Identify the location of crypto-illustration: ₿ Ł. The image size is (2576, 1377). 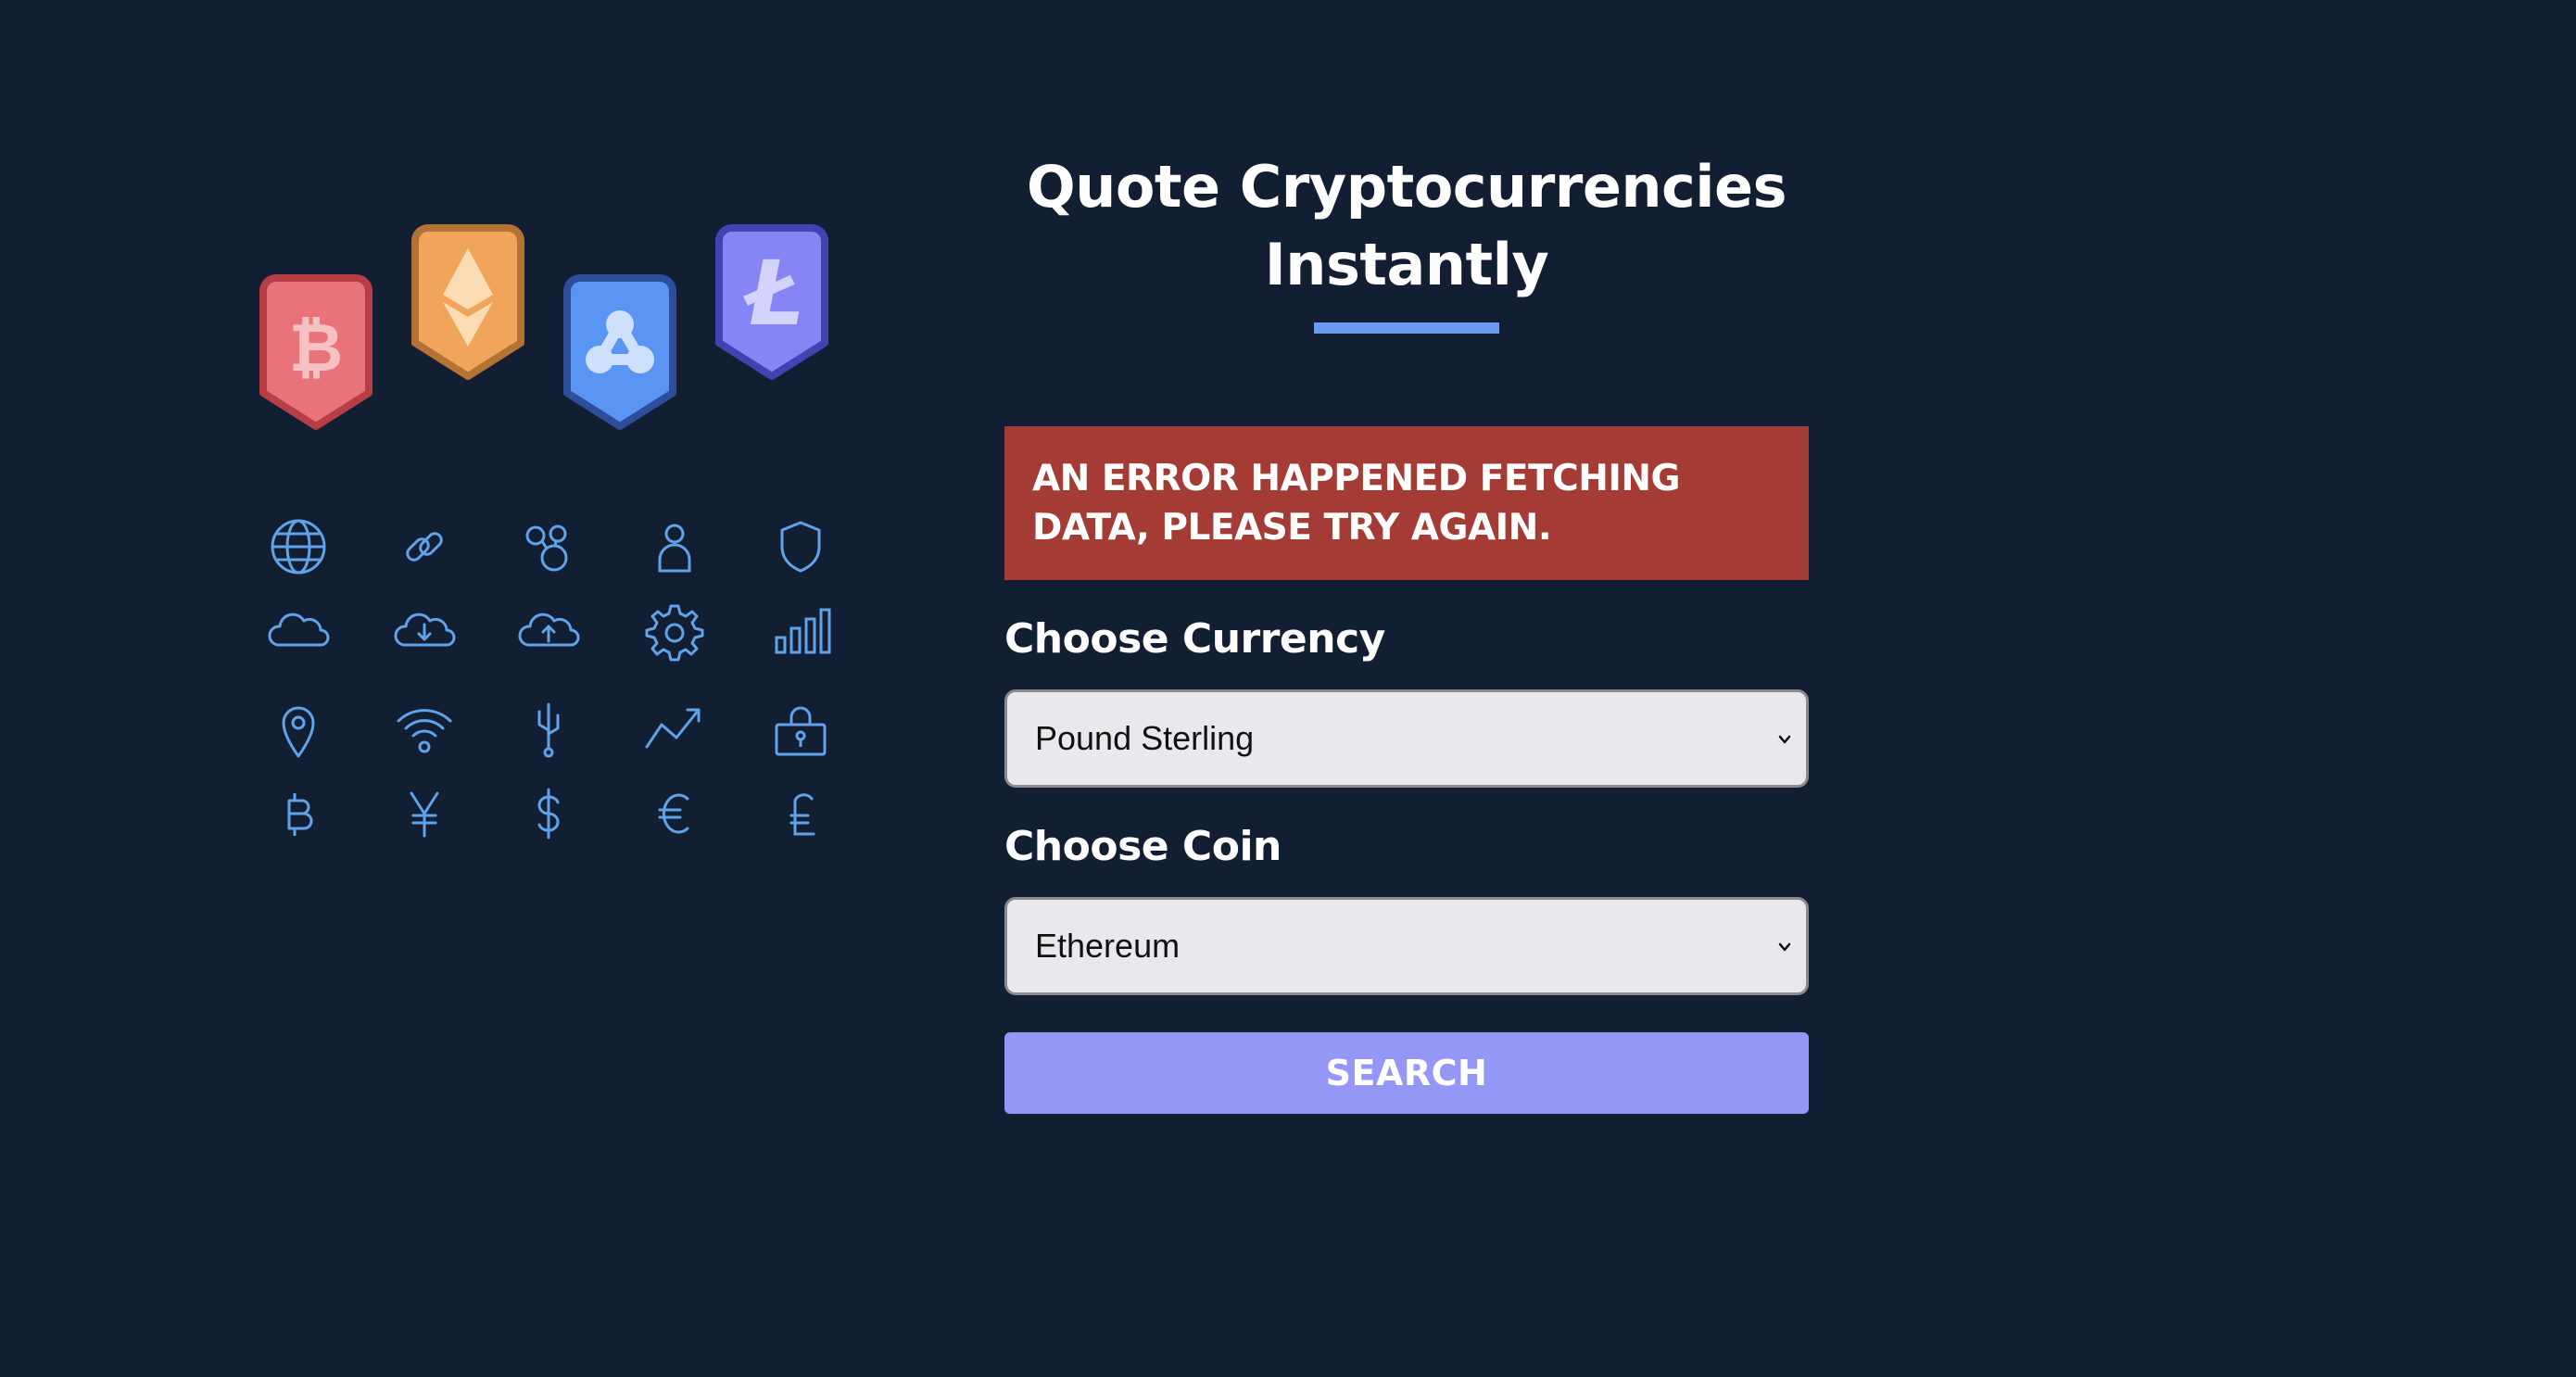
(556, 547).